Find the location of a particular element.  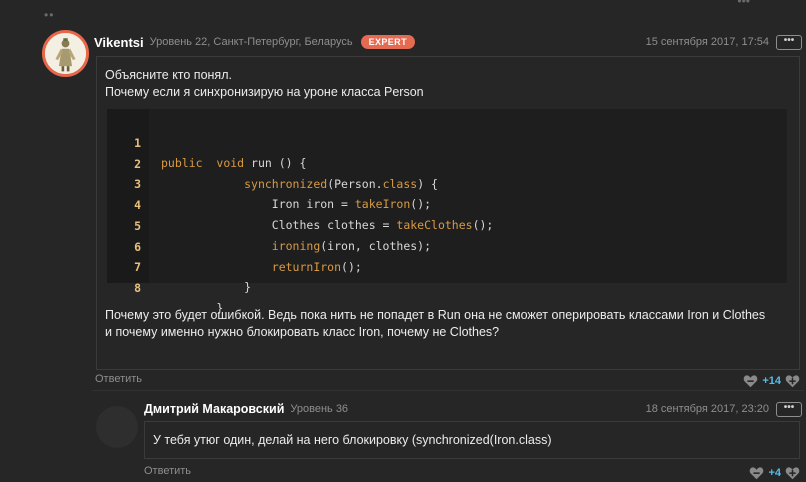

reply-more-options-button: ••• is located at coordinates (789, 409).